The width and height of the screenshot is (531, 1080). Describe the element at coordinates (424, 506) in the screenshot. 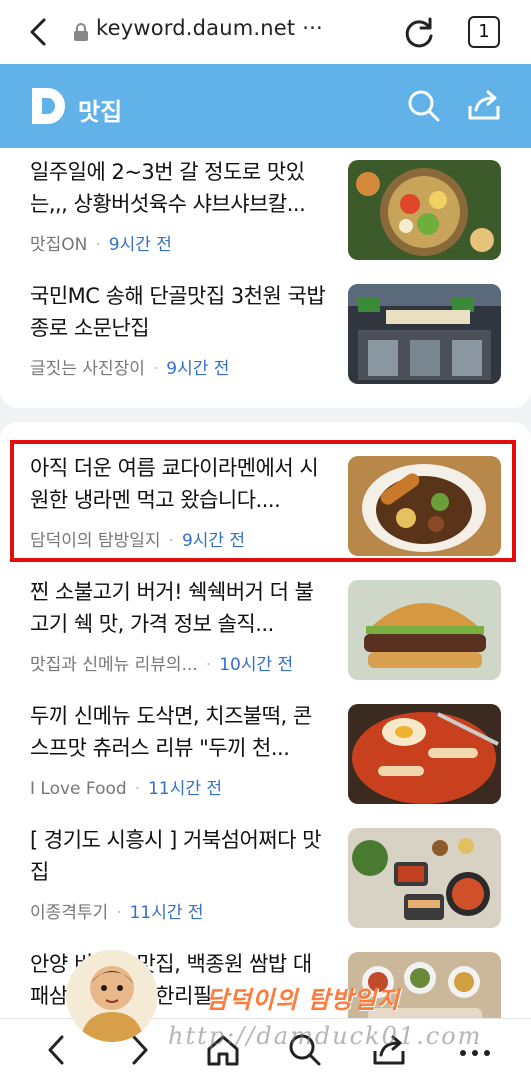

I see `ramen-bowl-thumbnail` at that location.